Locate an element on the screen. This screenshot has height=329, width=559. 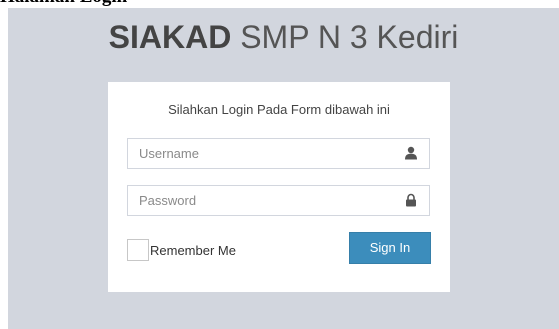
logo-school-name: SMP N 3 Kediri is located at coordinates (345, 37).